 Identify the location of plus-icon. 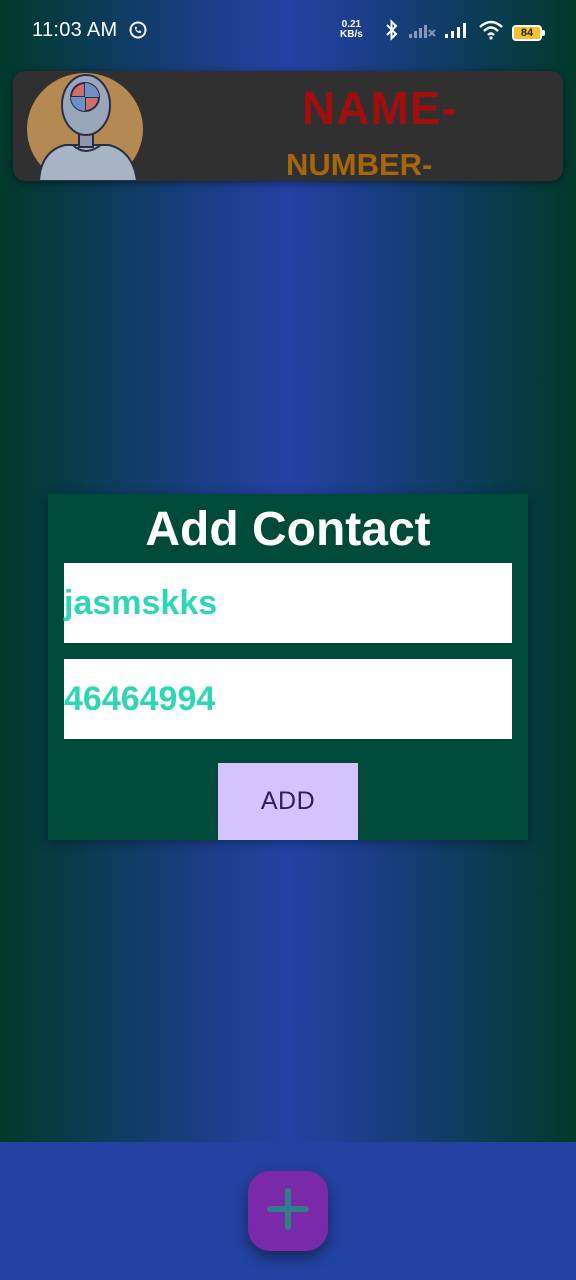
(288, 1211).